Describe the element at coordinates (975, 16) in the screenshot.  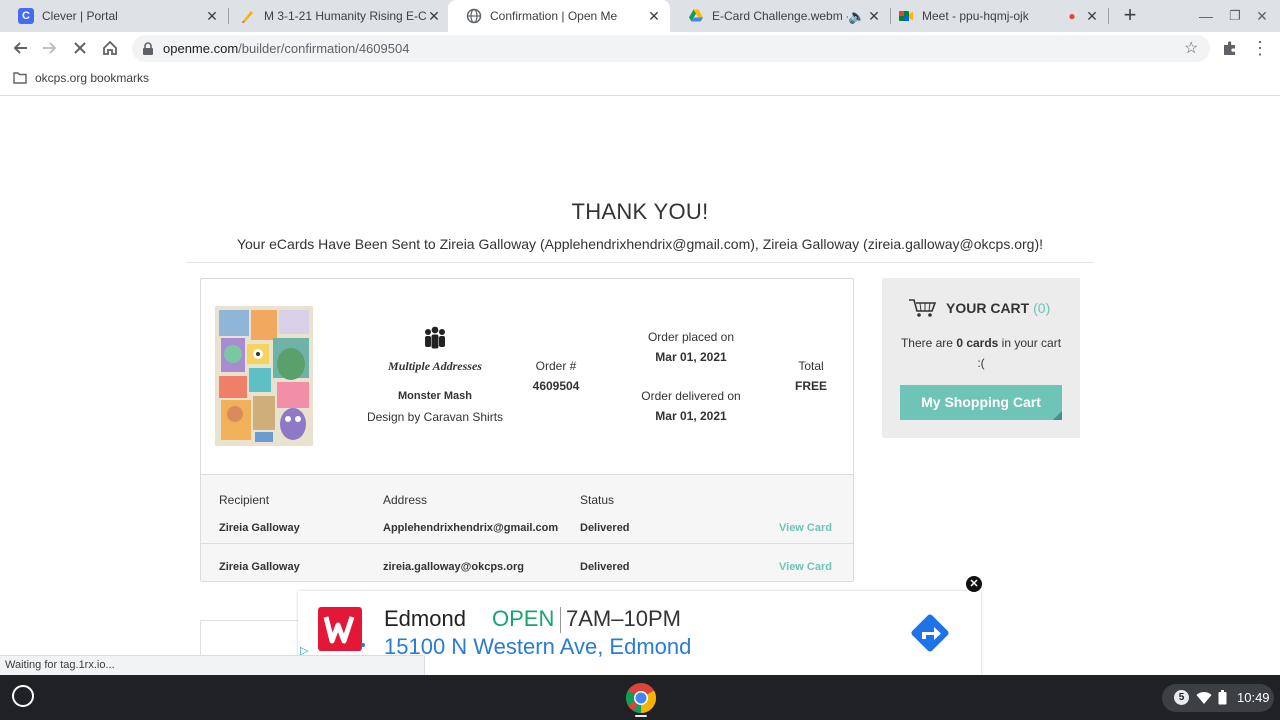
I see `tab-title: Meet - ppu-hqmj-ojk` at that location.